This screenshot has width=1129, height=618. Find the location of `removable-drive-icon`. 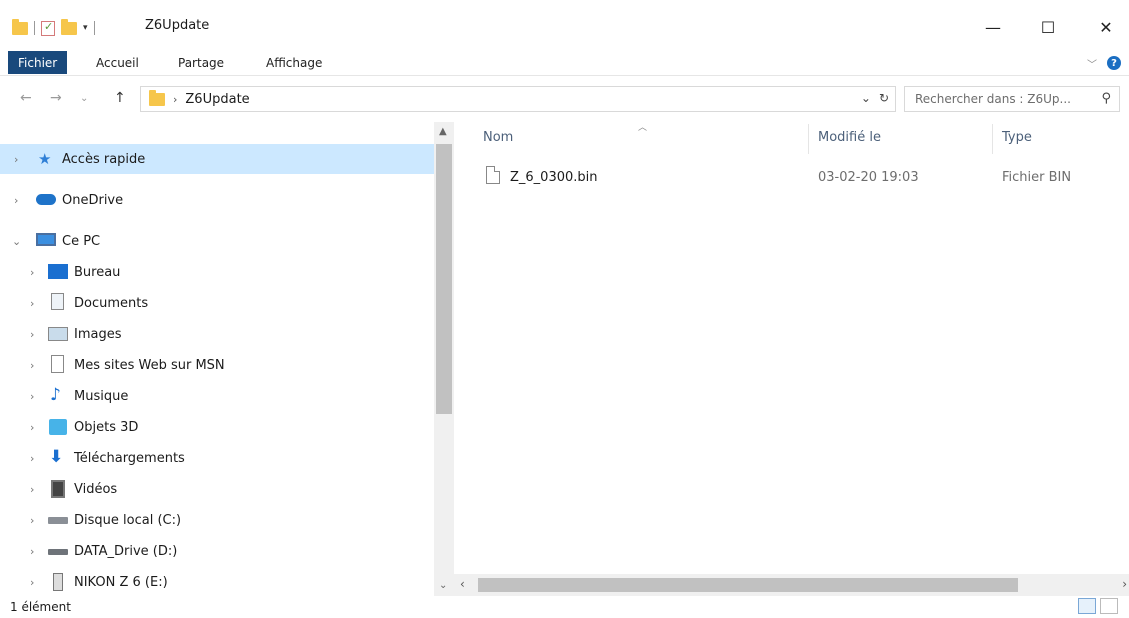

removable-drive-icon is located at coordinates (58, 582).